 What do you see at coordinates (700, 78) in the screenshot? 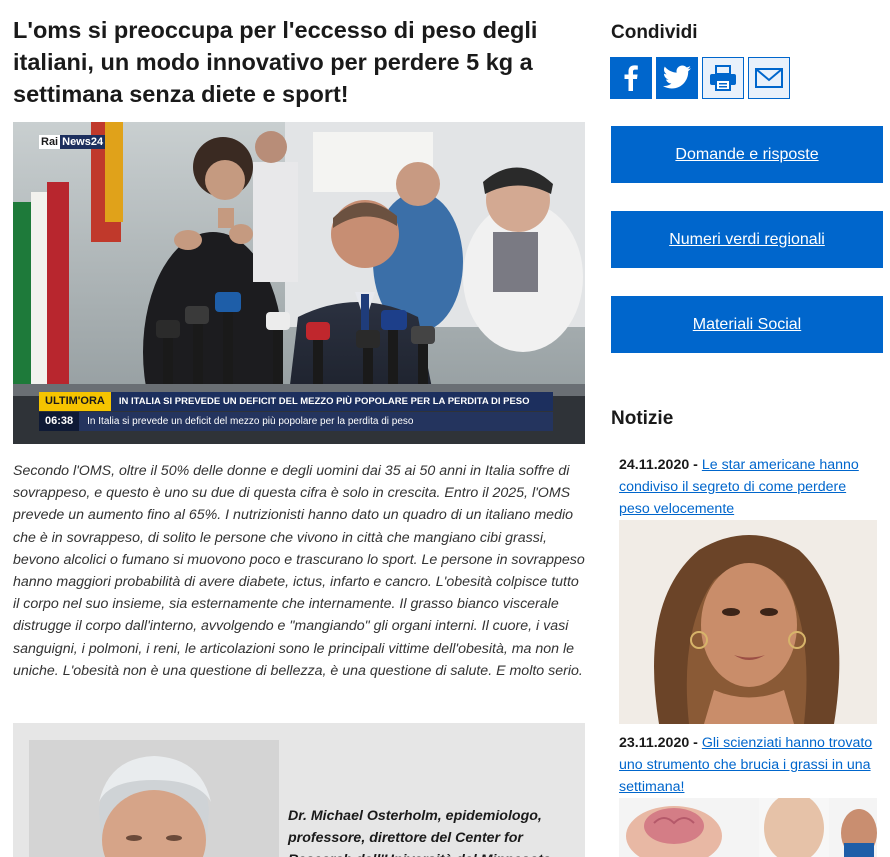
I see `share-buttons` at bounding box center [700, 78].